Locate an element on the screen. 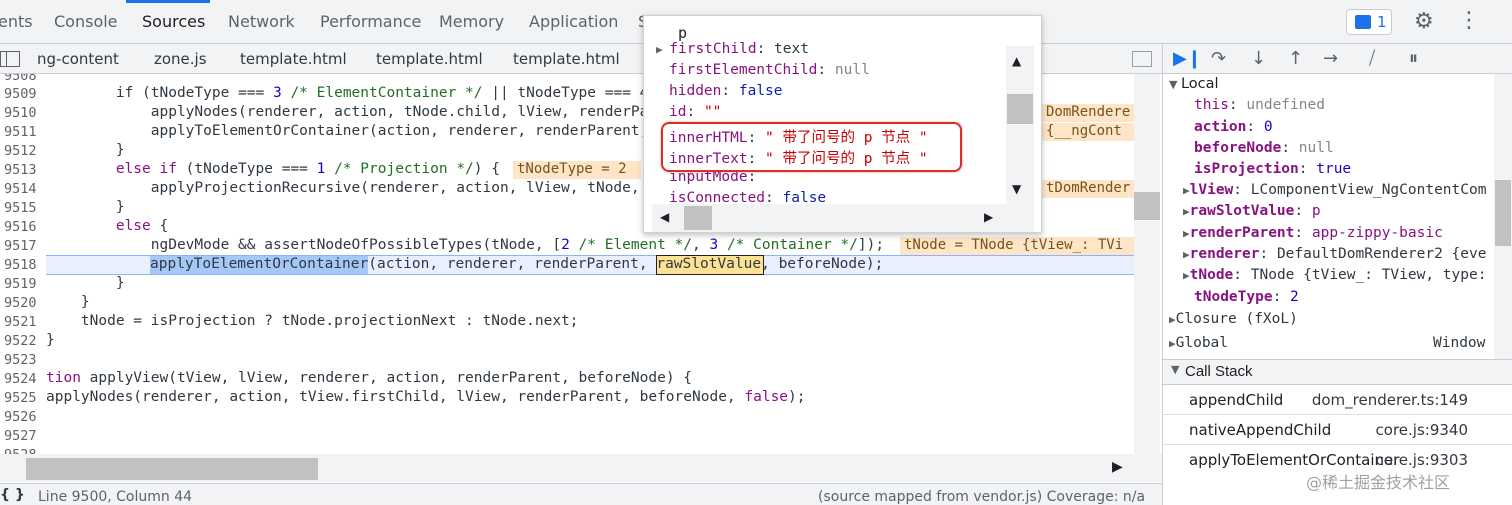  line-number: 9526 is located at coordinates (20, 417).